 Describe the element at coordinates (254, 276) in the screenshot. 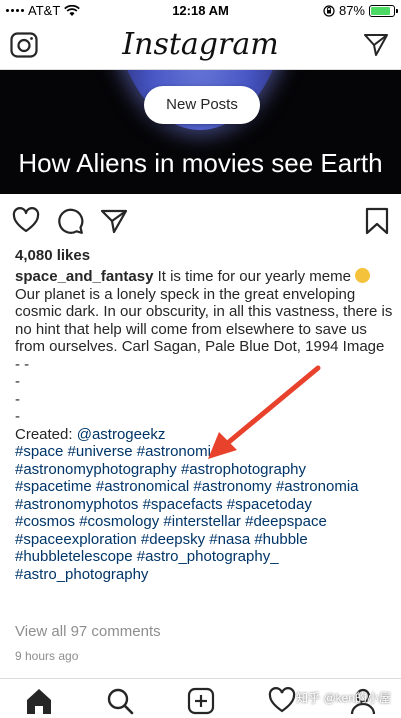

I see `caption-text: It is time for our yearly meme` at that location.